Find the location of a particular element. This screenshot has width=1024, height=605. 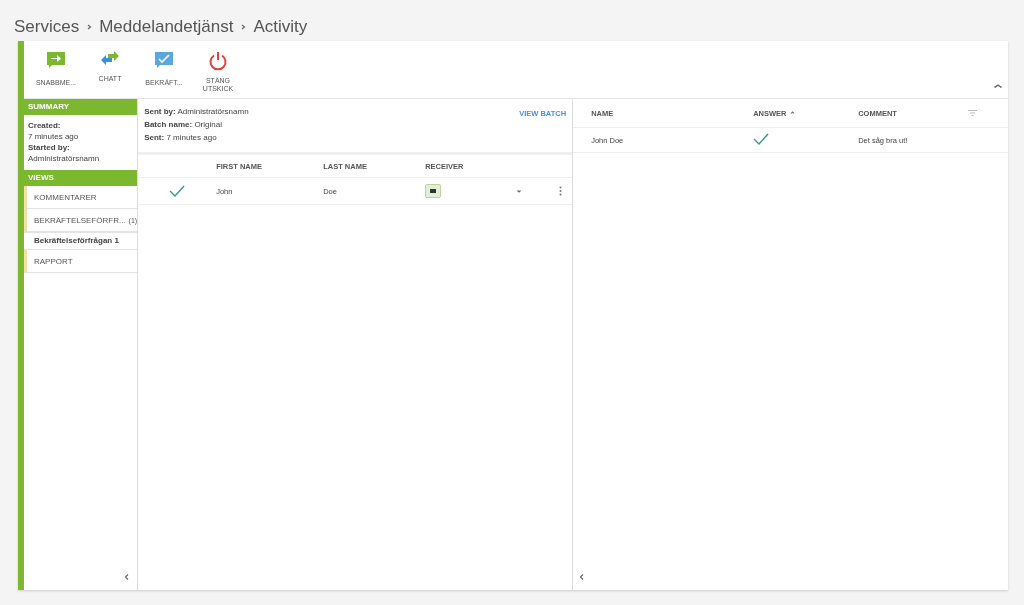

breadcrumb-link: Meddelandetjänst is located at coordinates (166, 26).